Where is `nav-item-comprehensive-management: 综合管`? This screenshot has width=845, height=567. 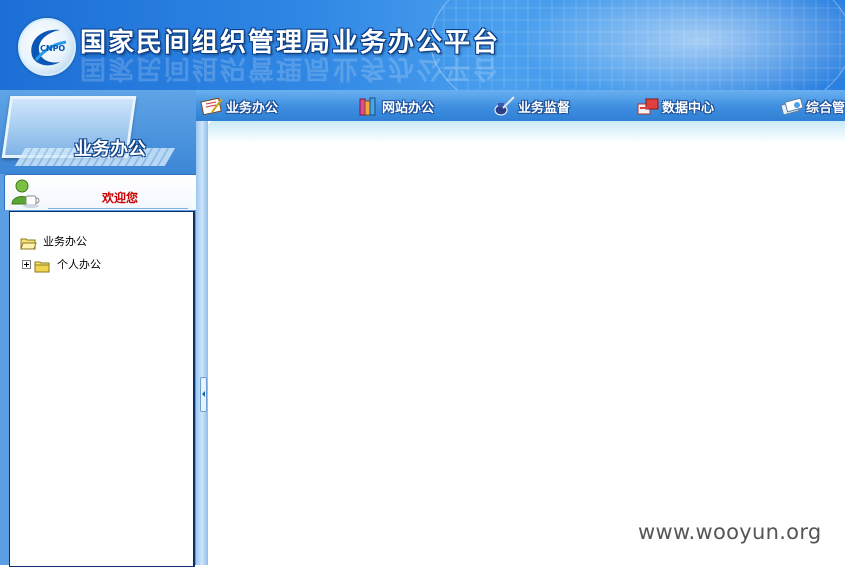 nav-item-comprehensive-management: 综合管 is located at coordinates (812, 106).